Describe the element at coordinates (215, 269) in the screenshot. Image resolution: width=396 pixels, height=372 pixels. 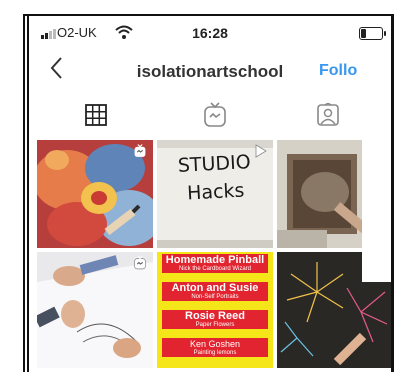
I see `poster-item-subtitle: Nick the Cardboard Wizard` at that location.